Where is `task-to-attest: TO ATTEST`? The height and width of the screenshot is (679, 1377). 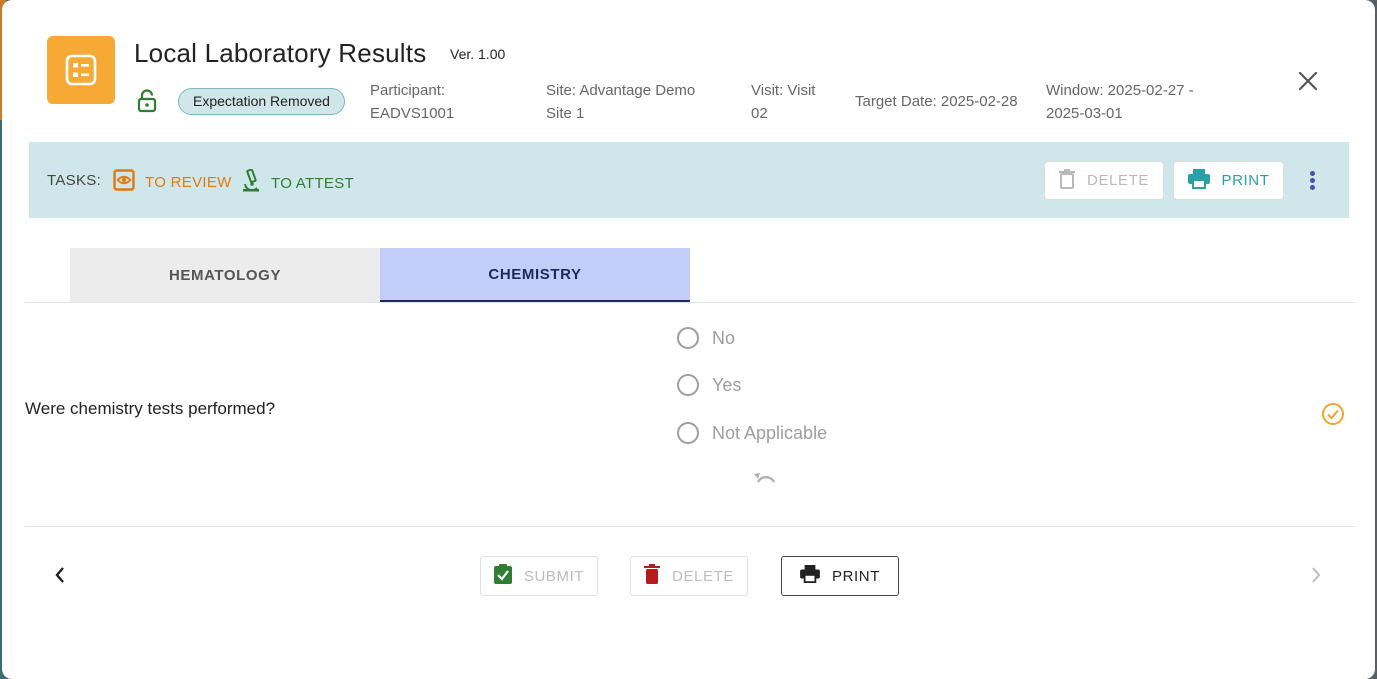
task-to-attest: TO ATTEST is located at coordinates (297, 182).